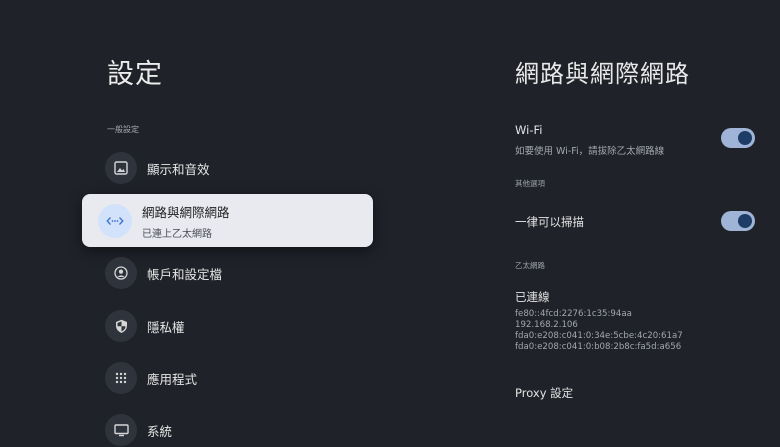 The height and width of the screenshot is (447, 780). I want to click on menu-item-label: 應用程式, so click(172, 379).